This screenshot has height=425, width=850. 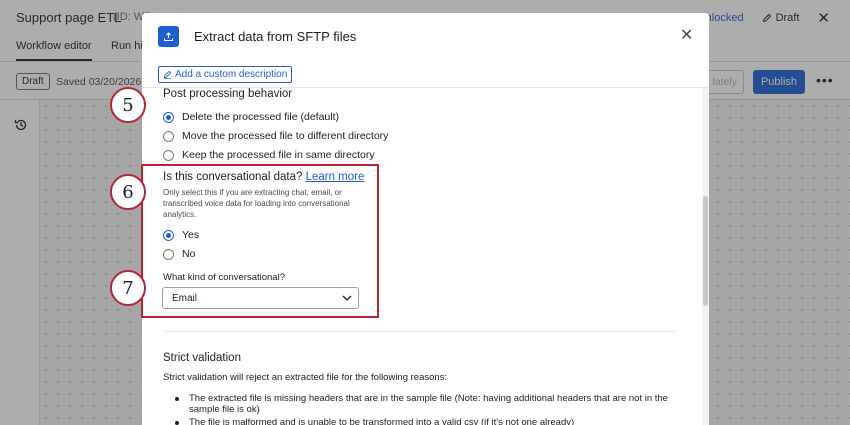 I want to click on modal-title: Extract data from SFTP files, so click(x=275, y=36).